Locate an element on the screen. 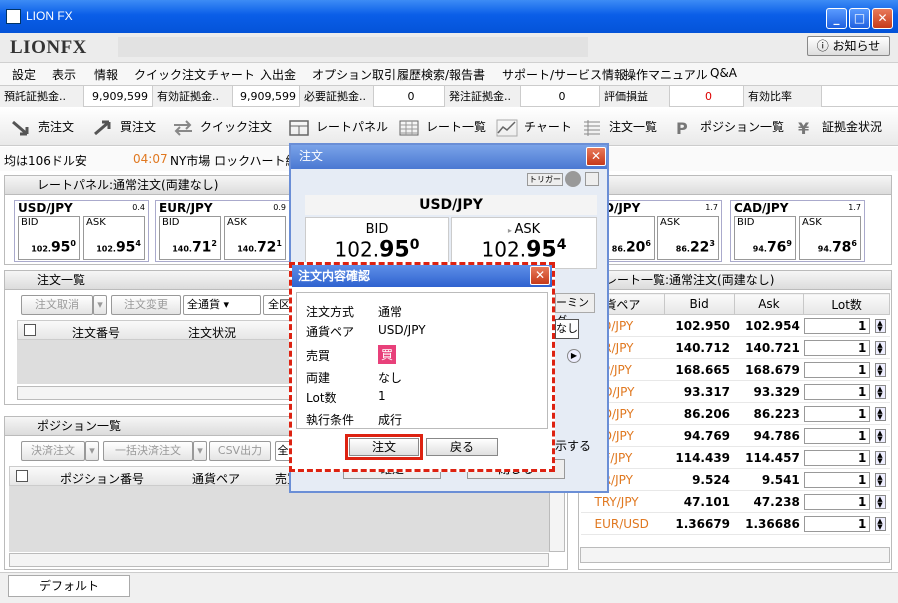 This screenshot has height=603, width=898. submit-order-button: 注文 is located at coordinates (384, 447).